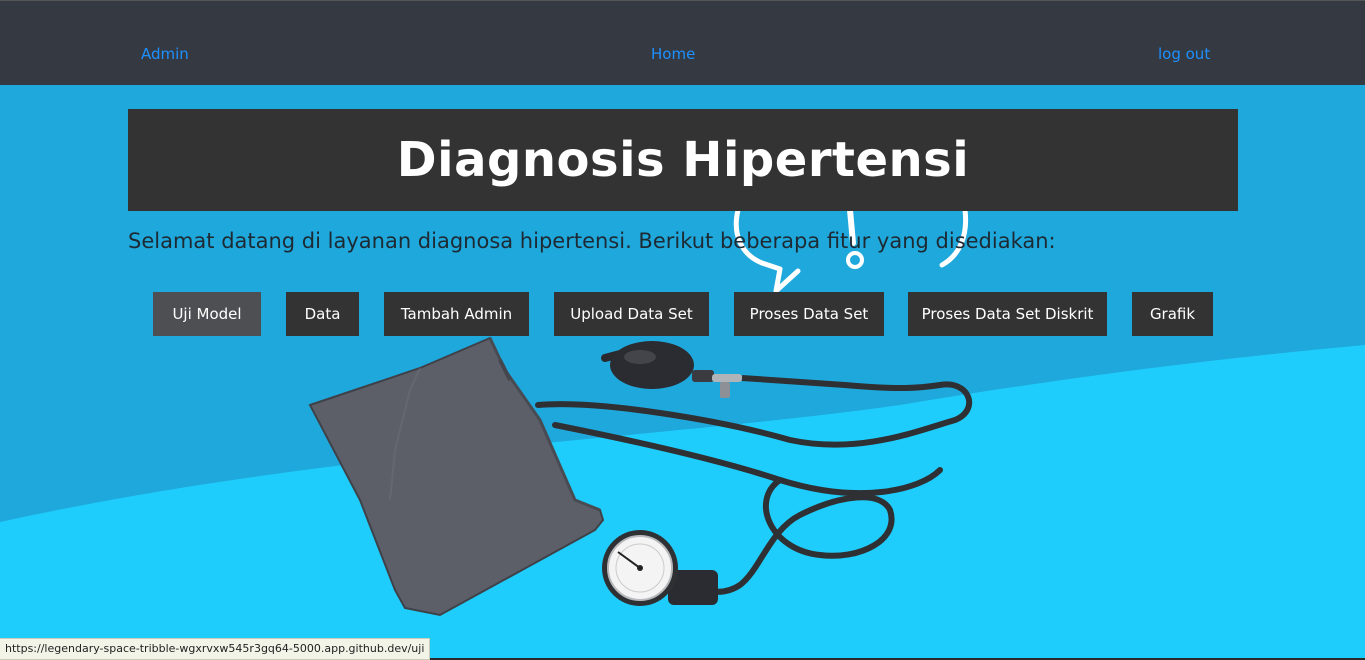 This screenshot has width=1365, height=660. What do you see at coordinates (631, 314) in the screenshot?
I see `upload-data-set-button: Upload Data Set` at bounding box center [631, 314].